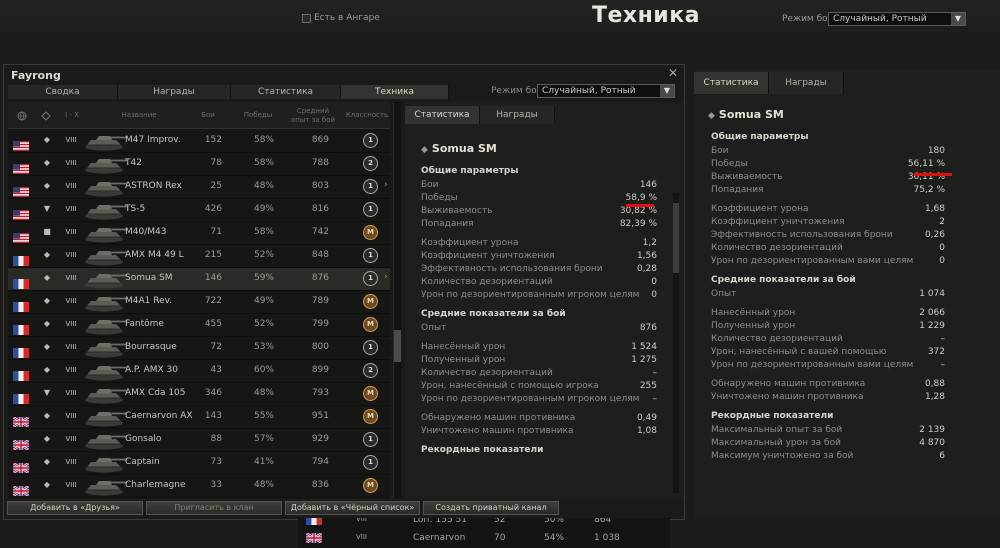  What do you see at coordinates (673, 73) in the screenshot?
I see `close-icon: ✕` at bounding box center [673, 73].